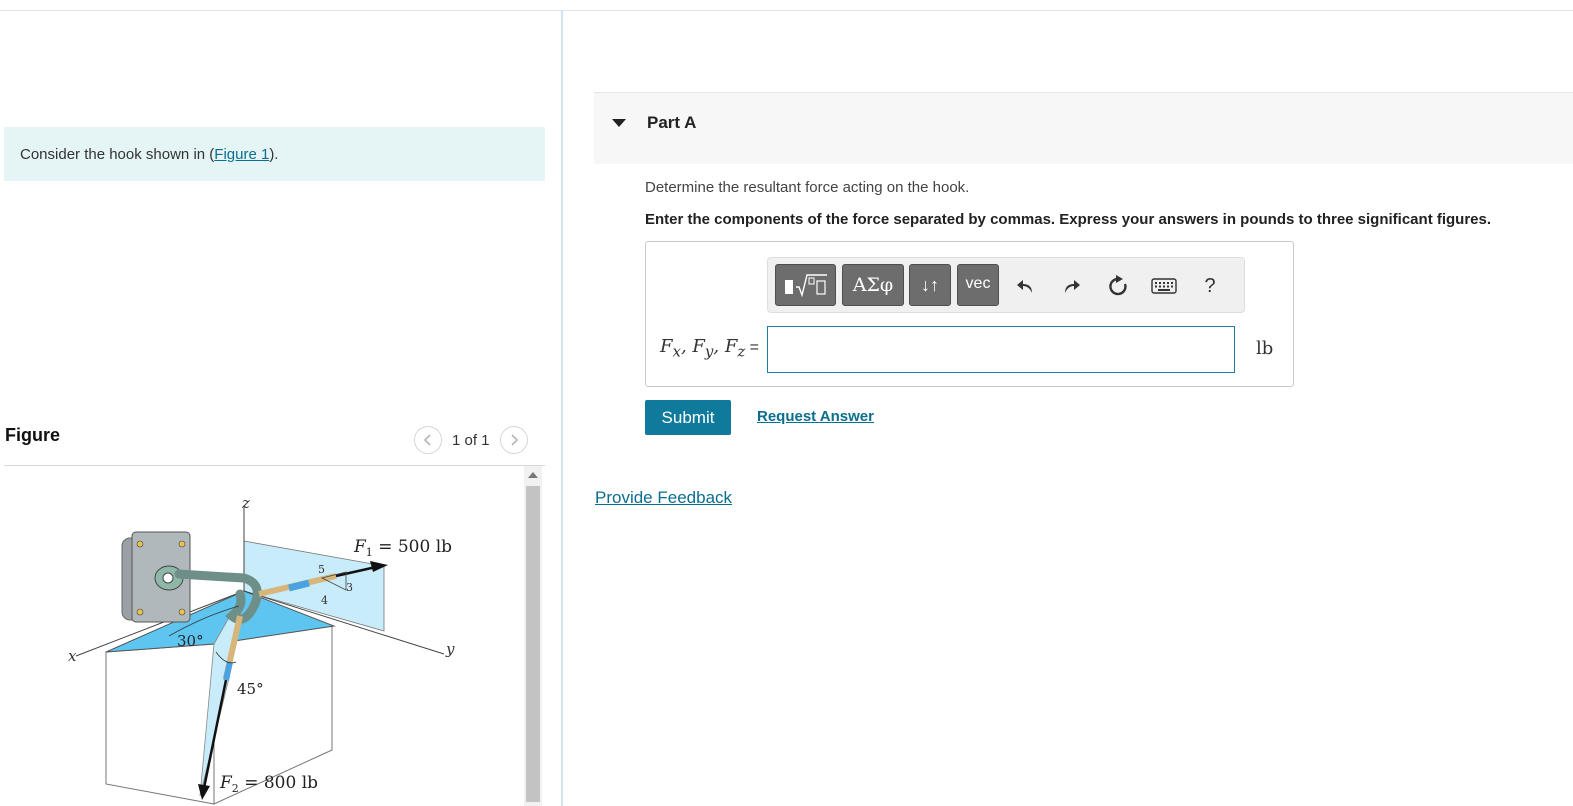  What do you see at coordinates (666, 346) in the screenshot?
I see `fx-symbol: F` at bounding box center [666, 346].